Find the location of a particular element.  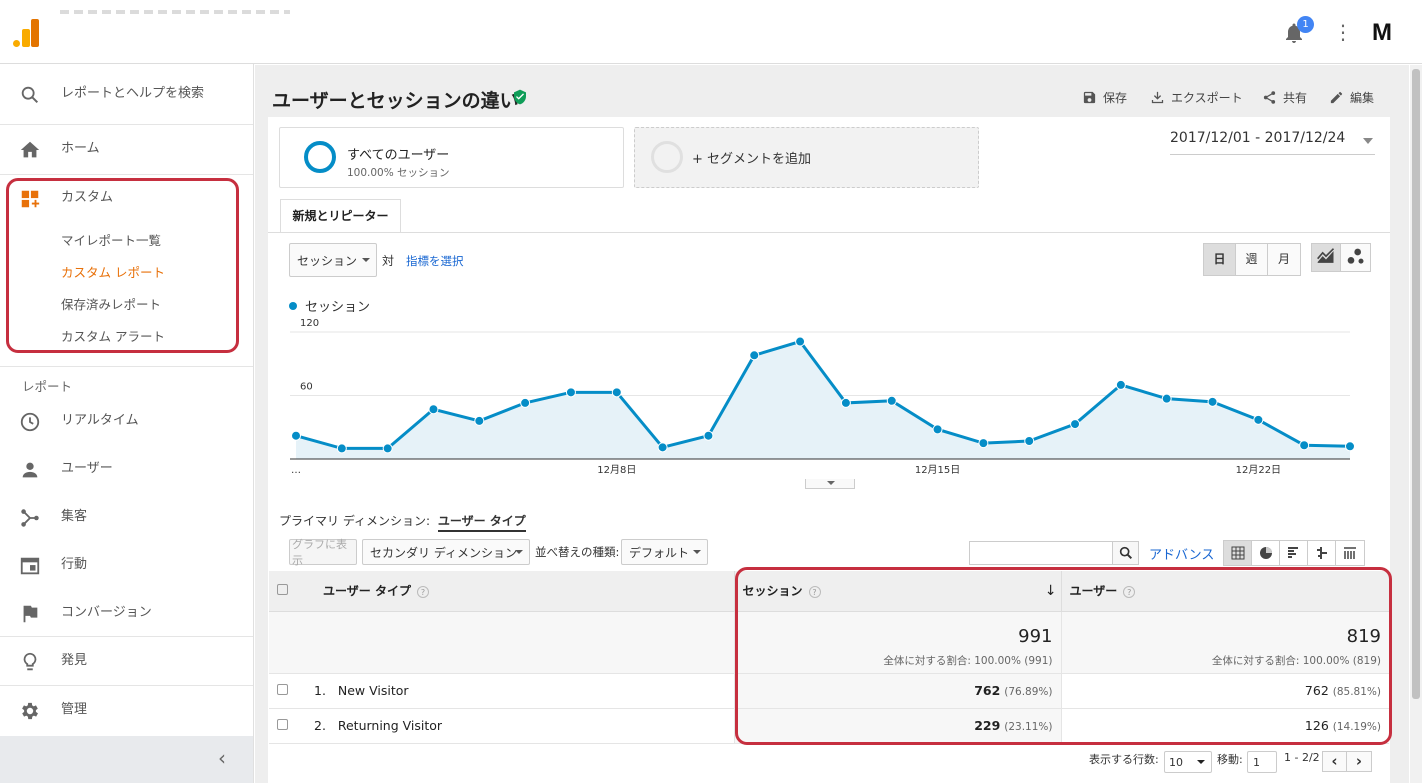

advanced-filter-link: アドバンス is located at coordinates (1181, 553).